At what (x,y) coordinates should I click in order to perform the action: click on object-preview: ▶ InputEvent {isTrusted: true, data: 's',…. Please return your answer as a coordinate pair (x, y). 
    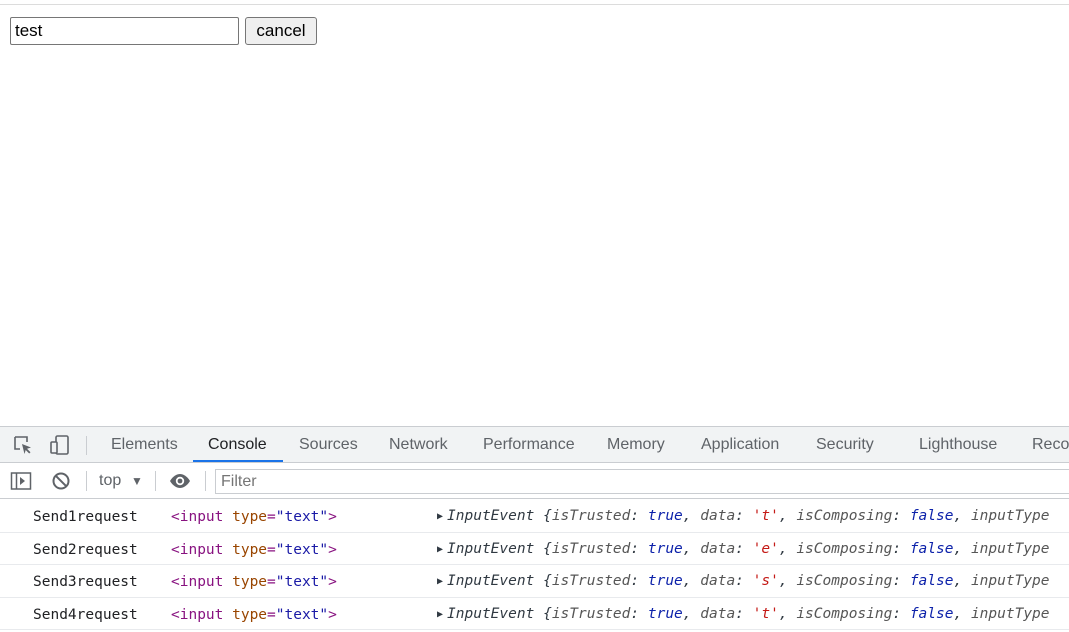
    Looking at the image, I should click on (743, 581).